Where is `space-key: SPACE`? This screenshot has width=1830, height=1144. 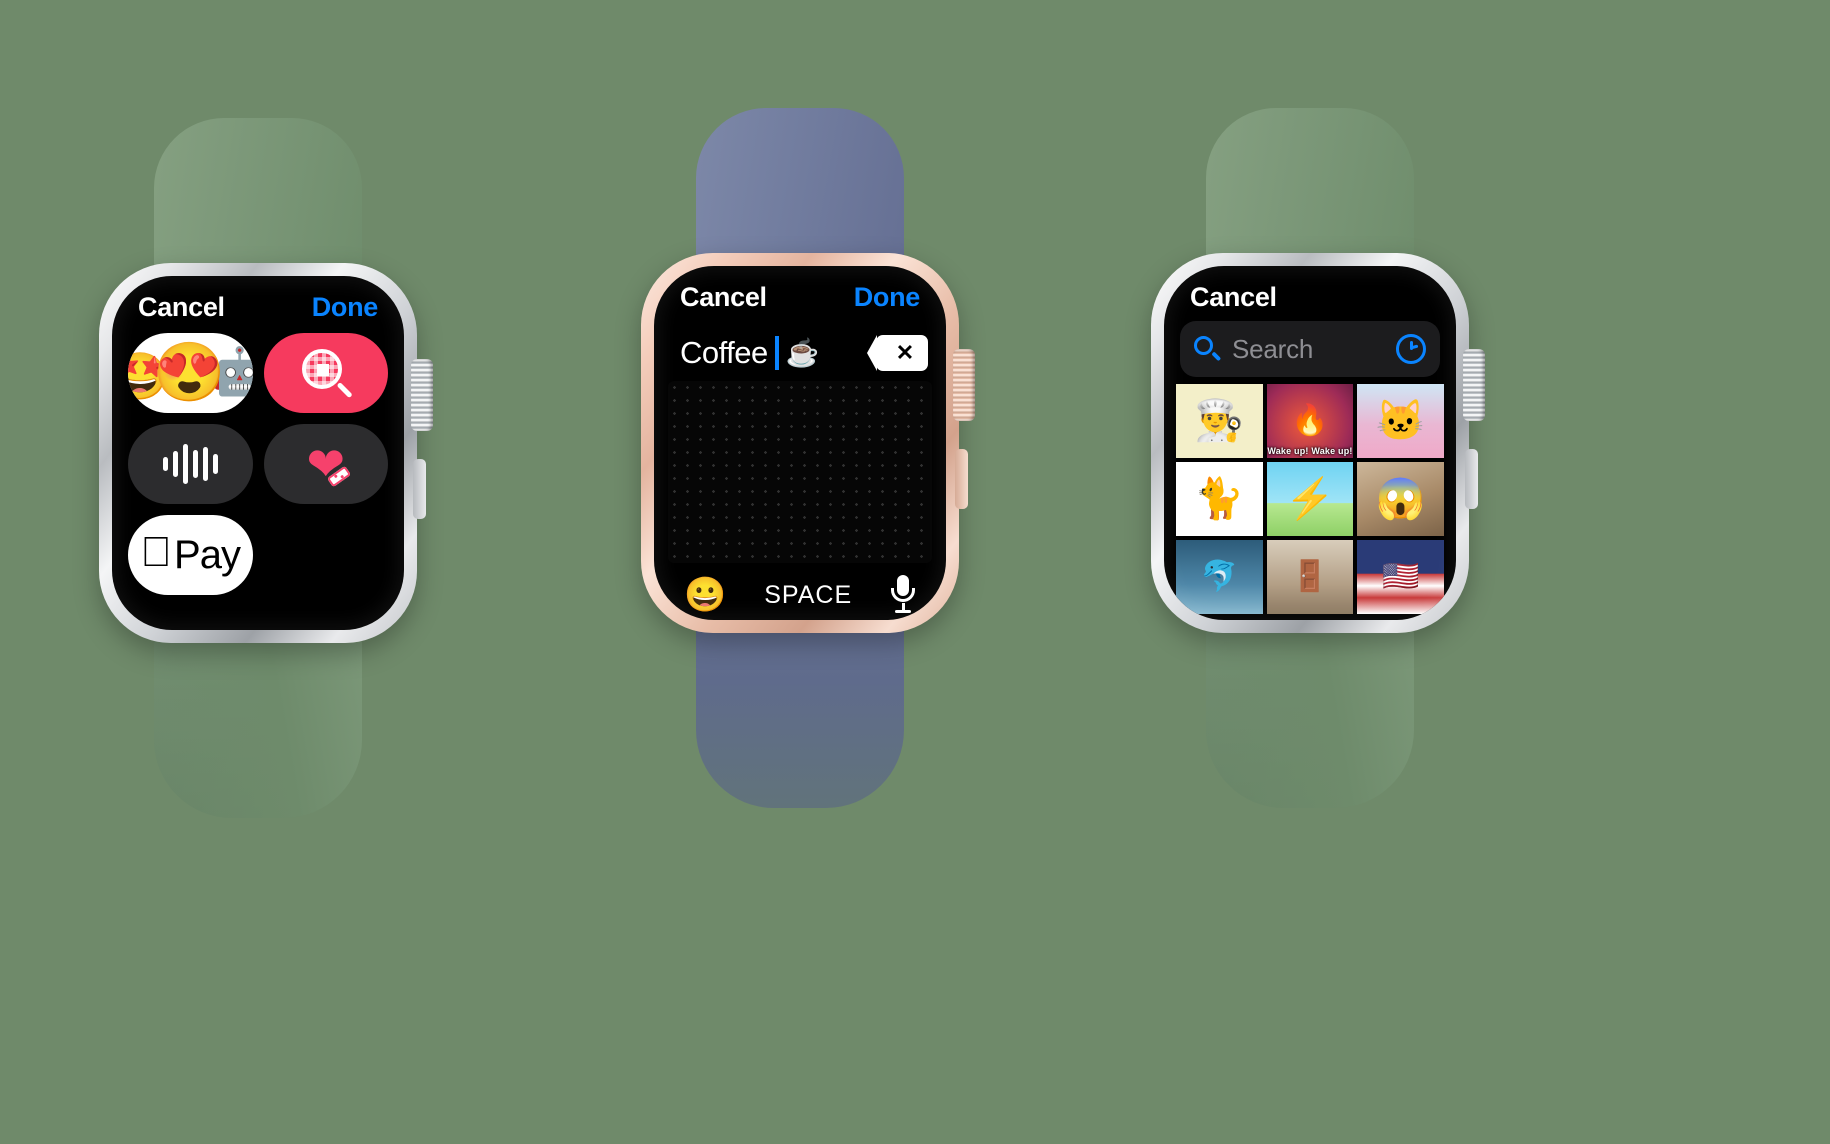 space-key: SPACE is located at coordinates (808, 595).